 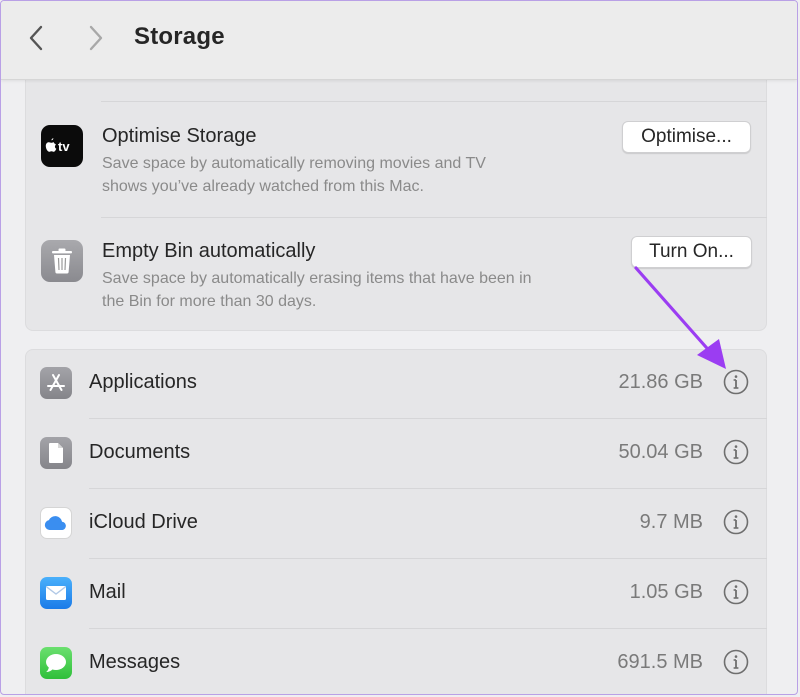 I want to click on row-size: 21.86 GB, so click(x=660, y=382).